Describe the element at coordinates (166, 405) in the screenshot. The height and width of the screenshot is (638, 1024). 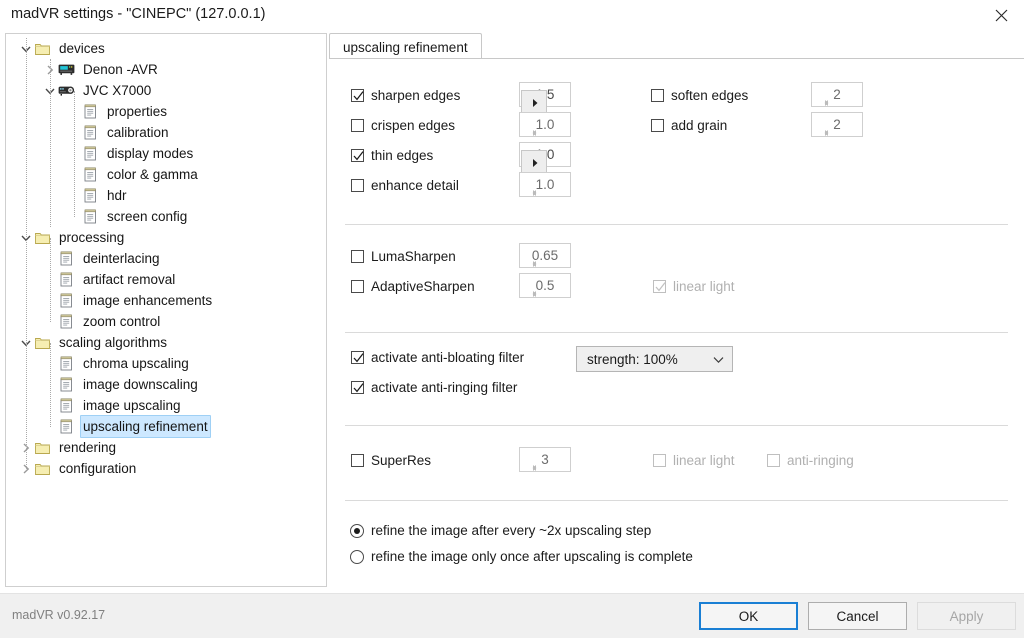
I see `tree-item-image-upscaling: image upscaling` at that location.